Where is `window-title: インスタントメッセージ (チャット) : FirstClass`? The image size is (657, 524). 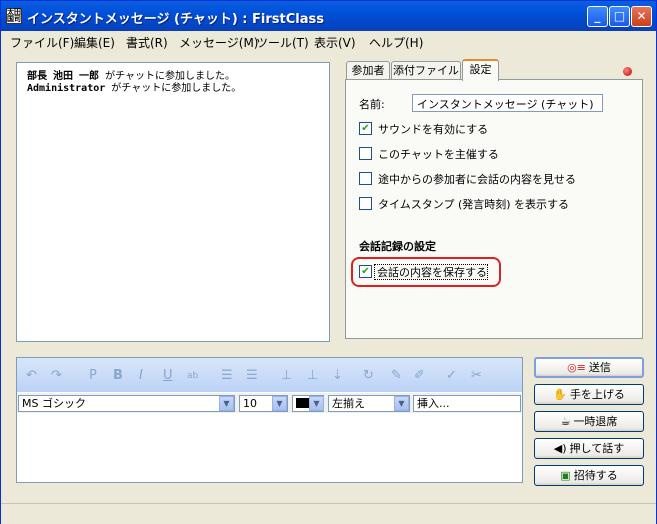 window-title: インスタントメッセージ (チャット) : FirstClass is located at coordinates (175, 19).